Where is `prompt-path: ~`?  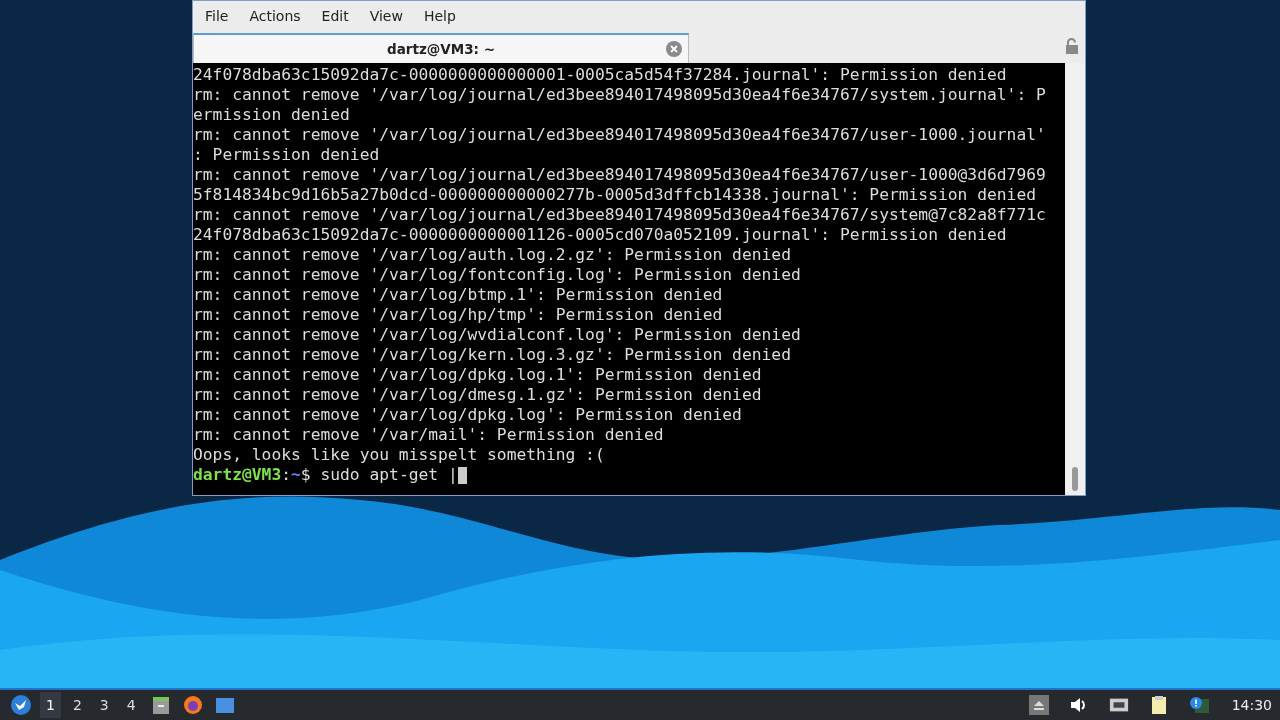 prompt-path: ~ is located at coordinates (296, 475).